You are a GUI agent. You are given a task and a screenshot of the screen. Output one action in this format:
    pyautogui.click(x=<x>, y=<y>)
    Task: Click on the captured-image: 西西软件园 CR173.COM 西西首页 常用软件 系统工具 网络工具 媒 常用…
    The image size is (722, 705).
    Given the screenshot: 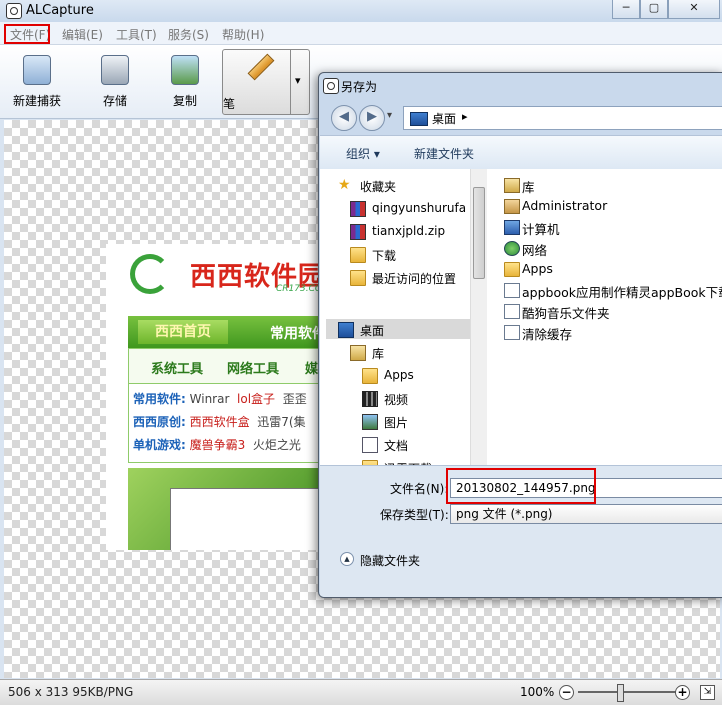 What is the action you would take?
    pyautogui.click(x=216, y=397)
    